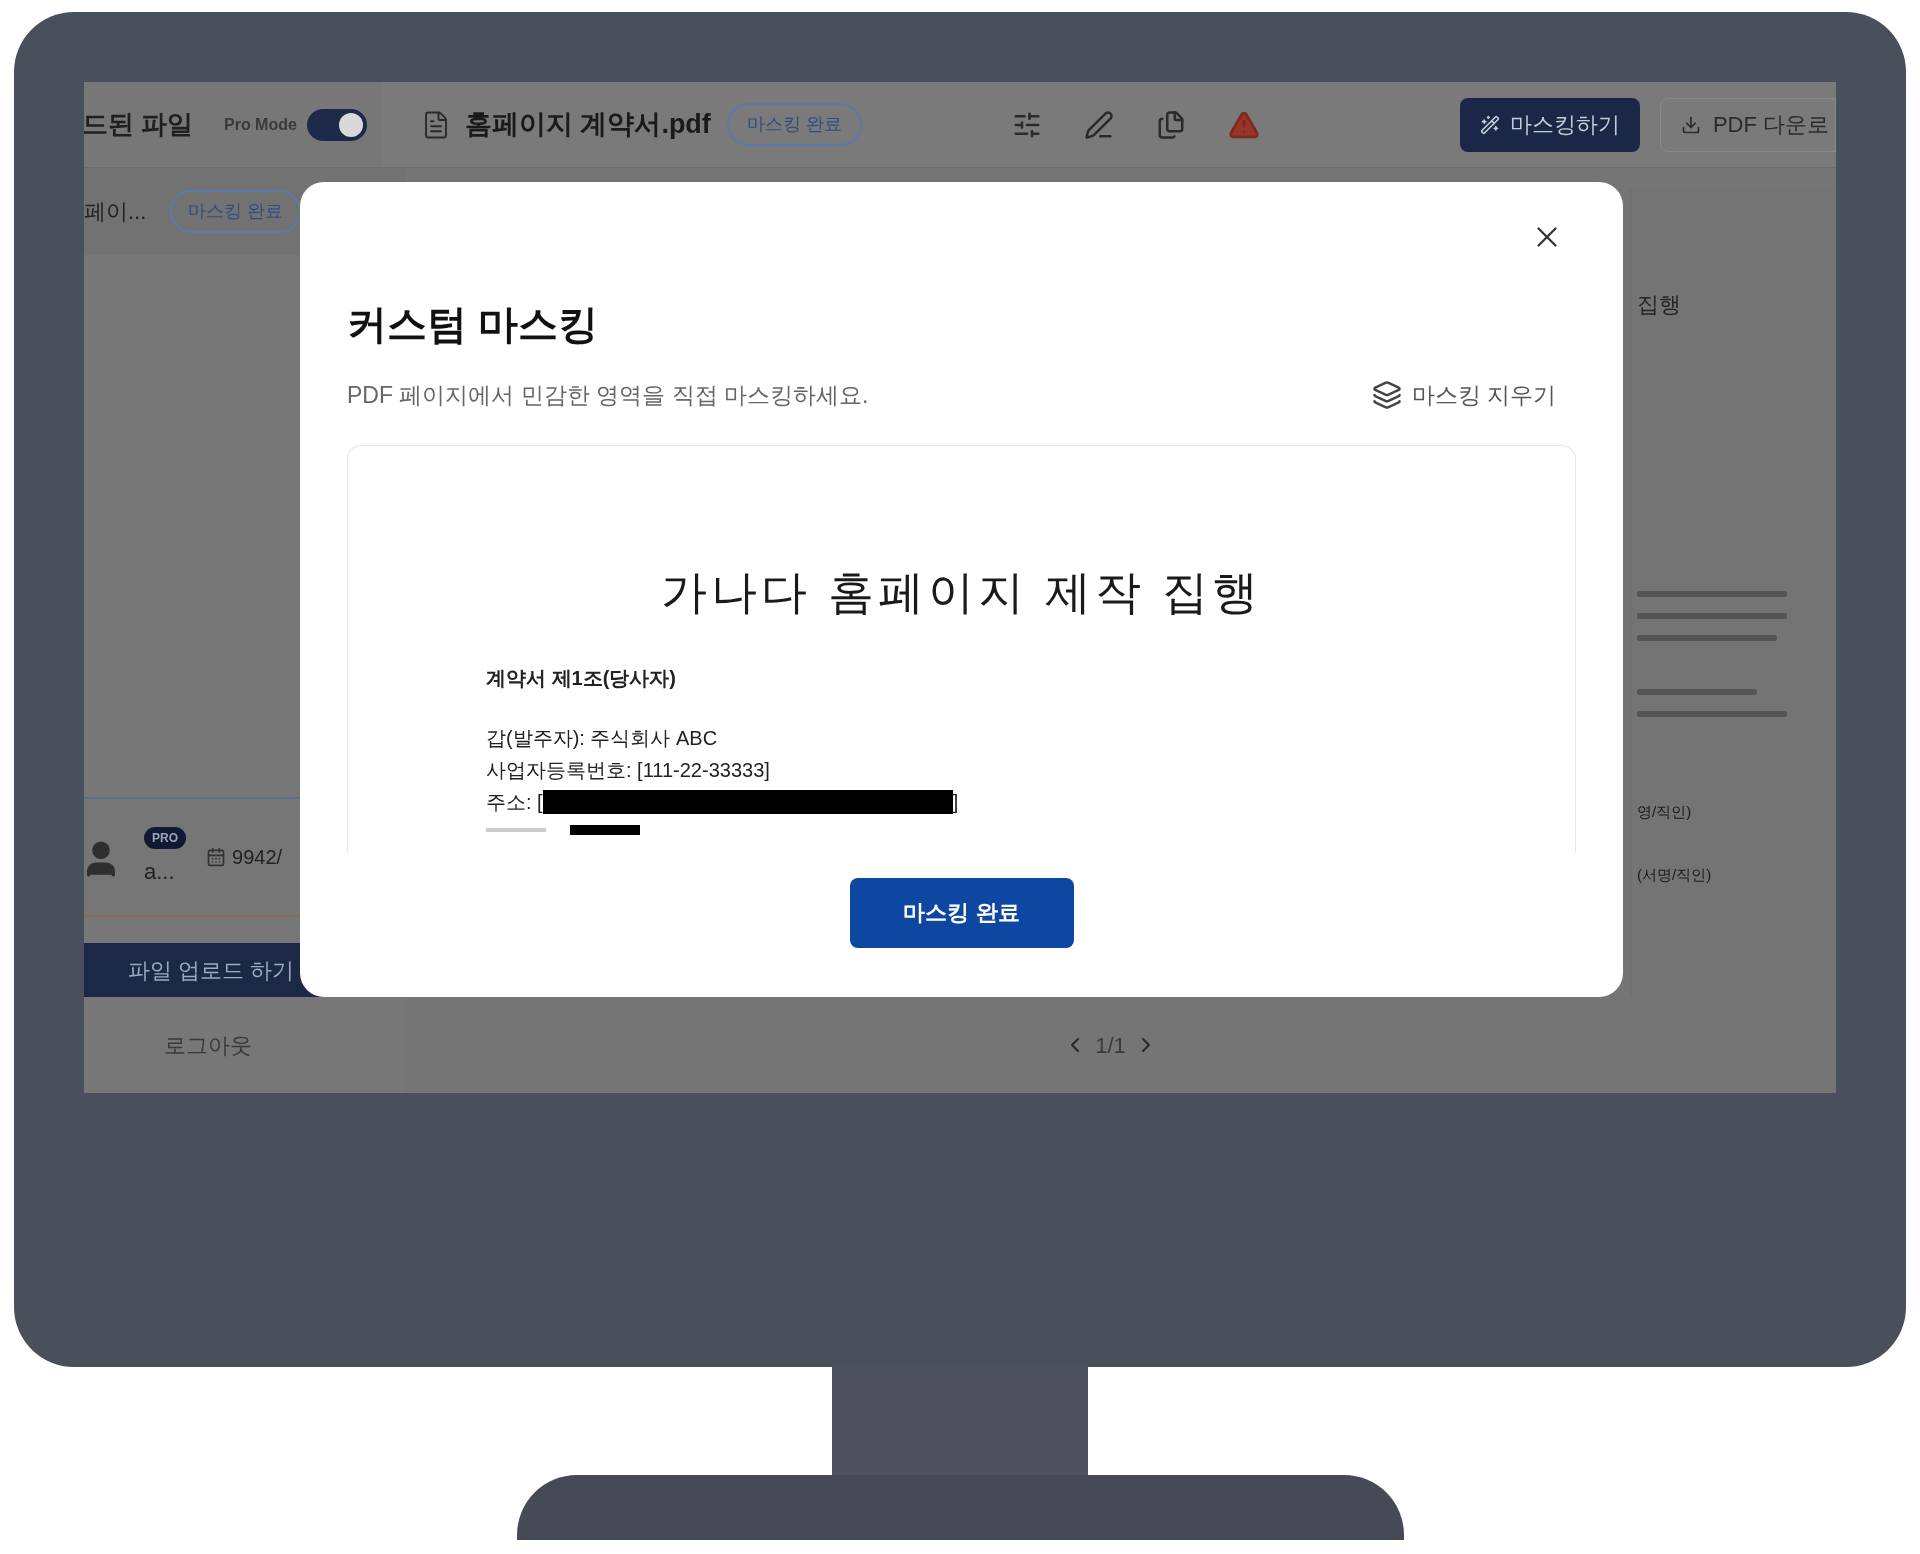 The width and height of the screenshot is (1920, 1554). I want to click on pen-icon, so click(1098, 124).